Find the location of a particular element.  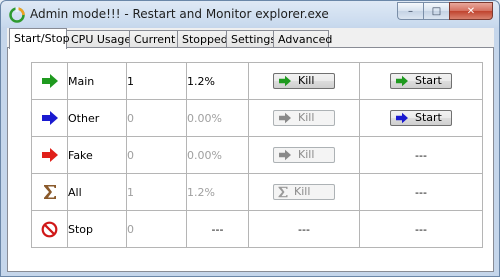

start-other-button: Start is located at coordinates (421, 117).